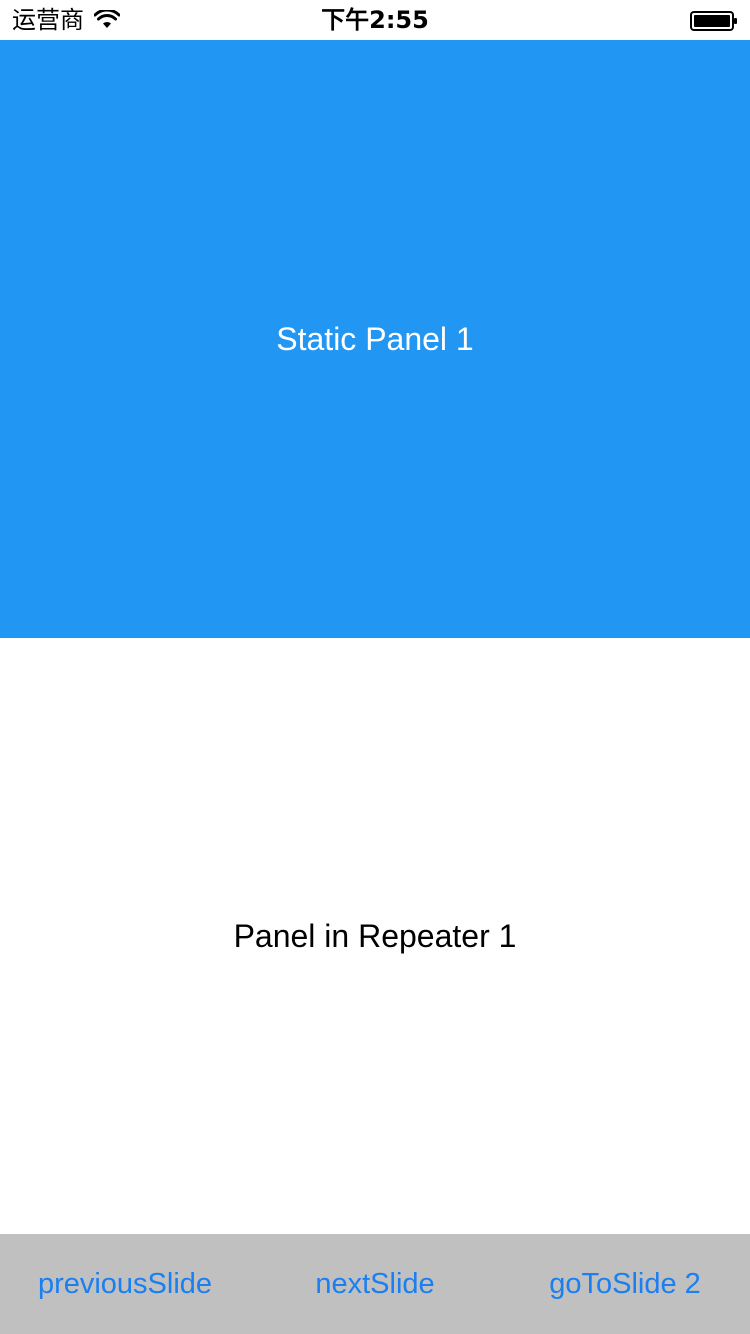 Image resolution: width=750 pixels, height=1334 pixels. I want to click on status-time: 下午2:55, so click(375, 20).